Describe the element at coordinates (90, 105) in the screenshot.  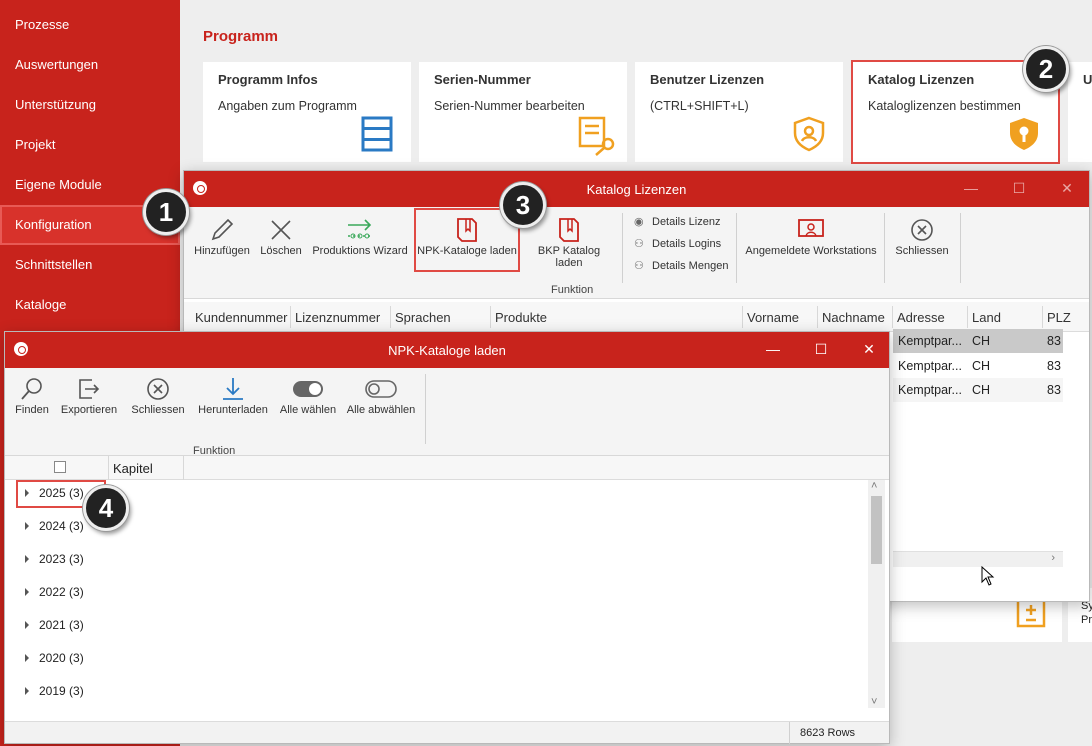
I see `sidebar-item-unterstuetzung: Unterstützung` at that location.